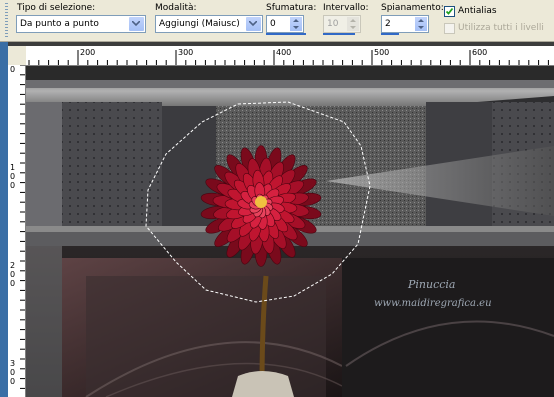 This screenshot has width=554, height=397. Describe the element at coordinates (273, 24) in the screenshot. I see `feather-value: 0` at that location.